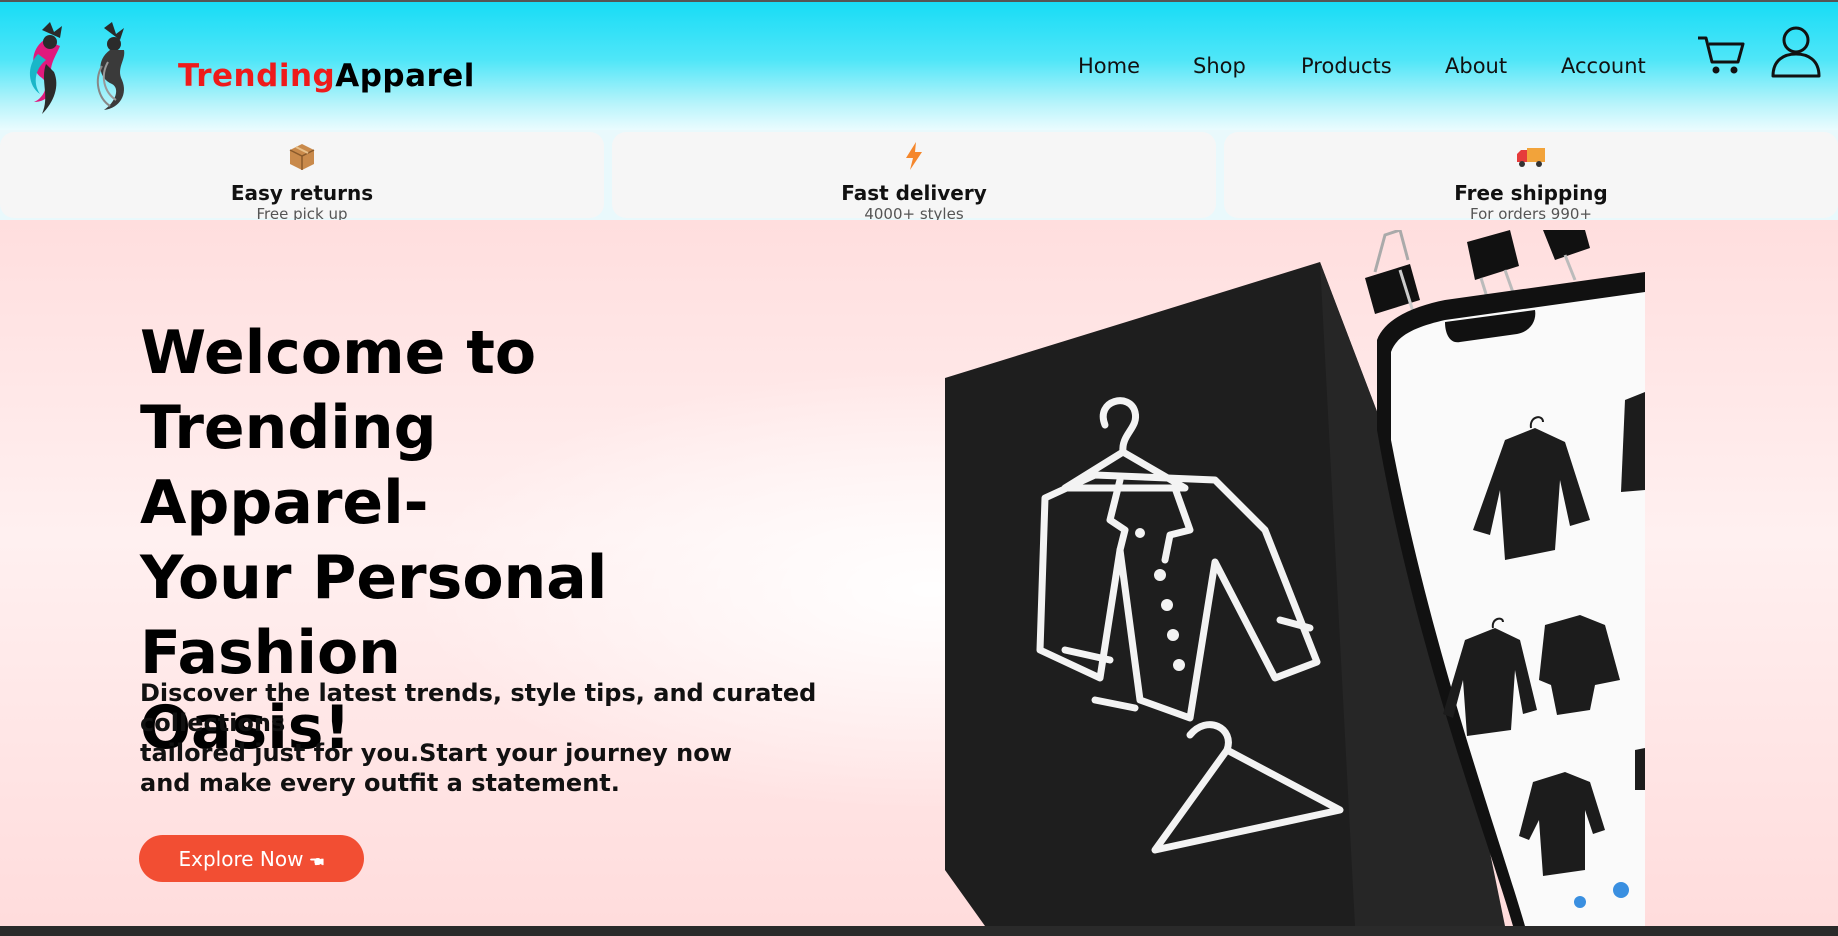  Describe the element at coordinates (1531, 177) in the screenshot. I see `feature-free-shipping: Free shipping For orders 990+` at that location.